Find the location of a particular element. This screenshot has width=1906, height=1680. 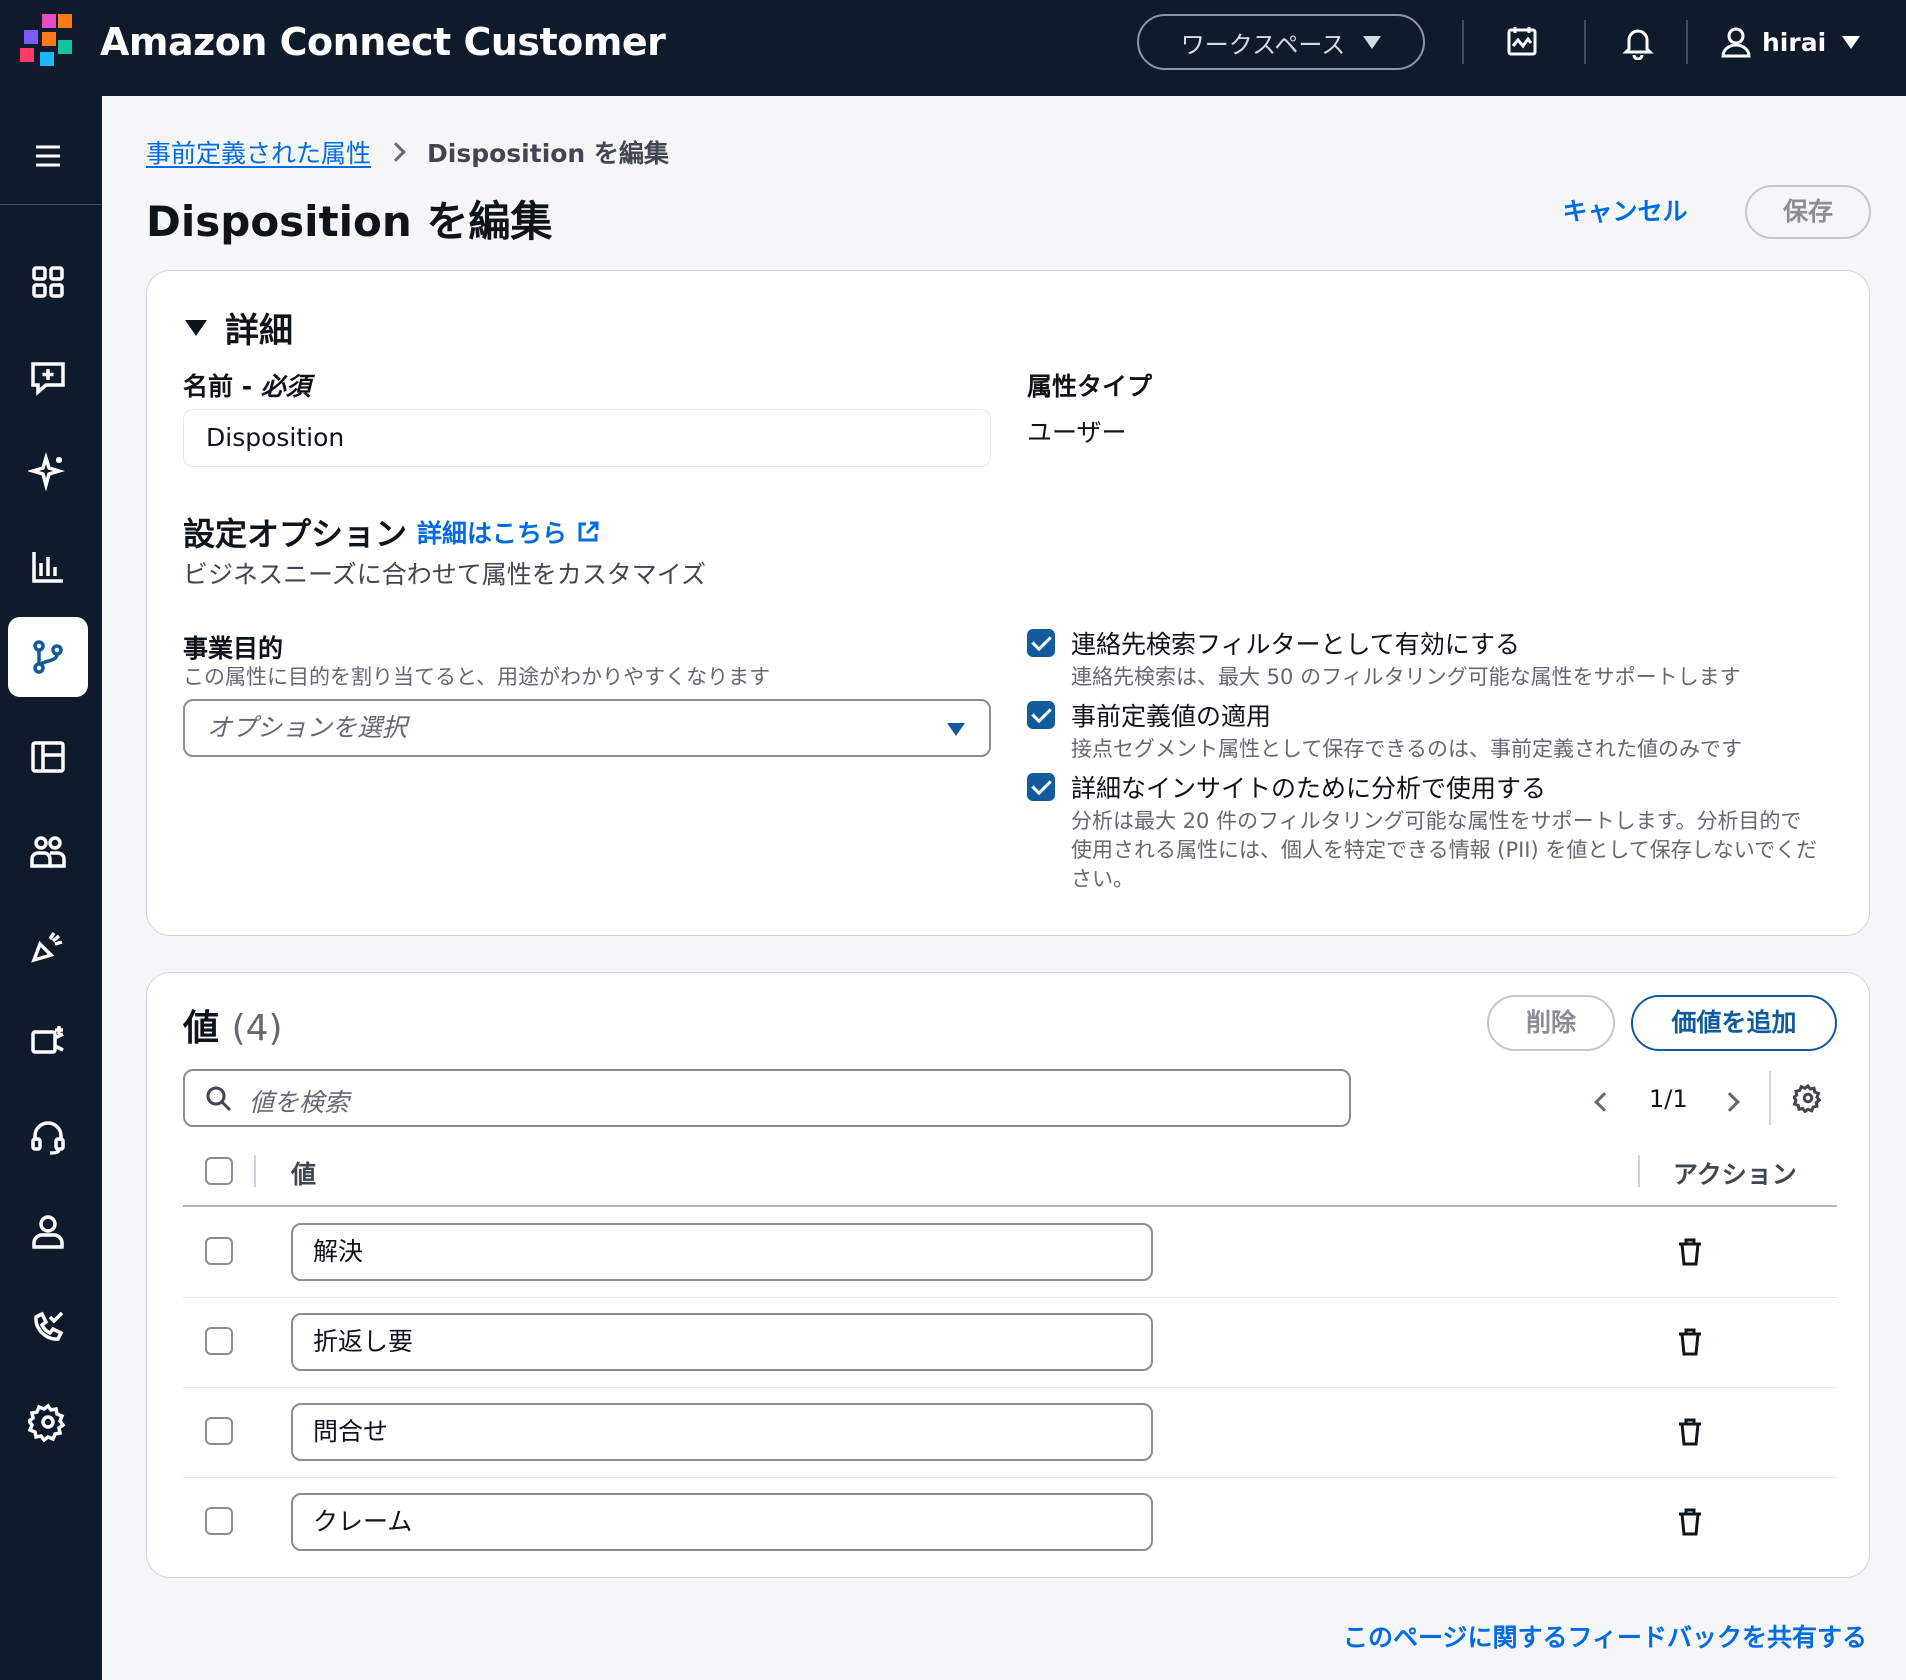

breadcrumb-current: Disposition を編集 is located at coordinates (548, 153).